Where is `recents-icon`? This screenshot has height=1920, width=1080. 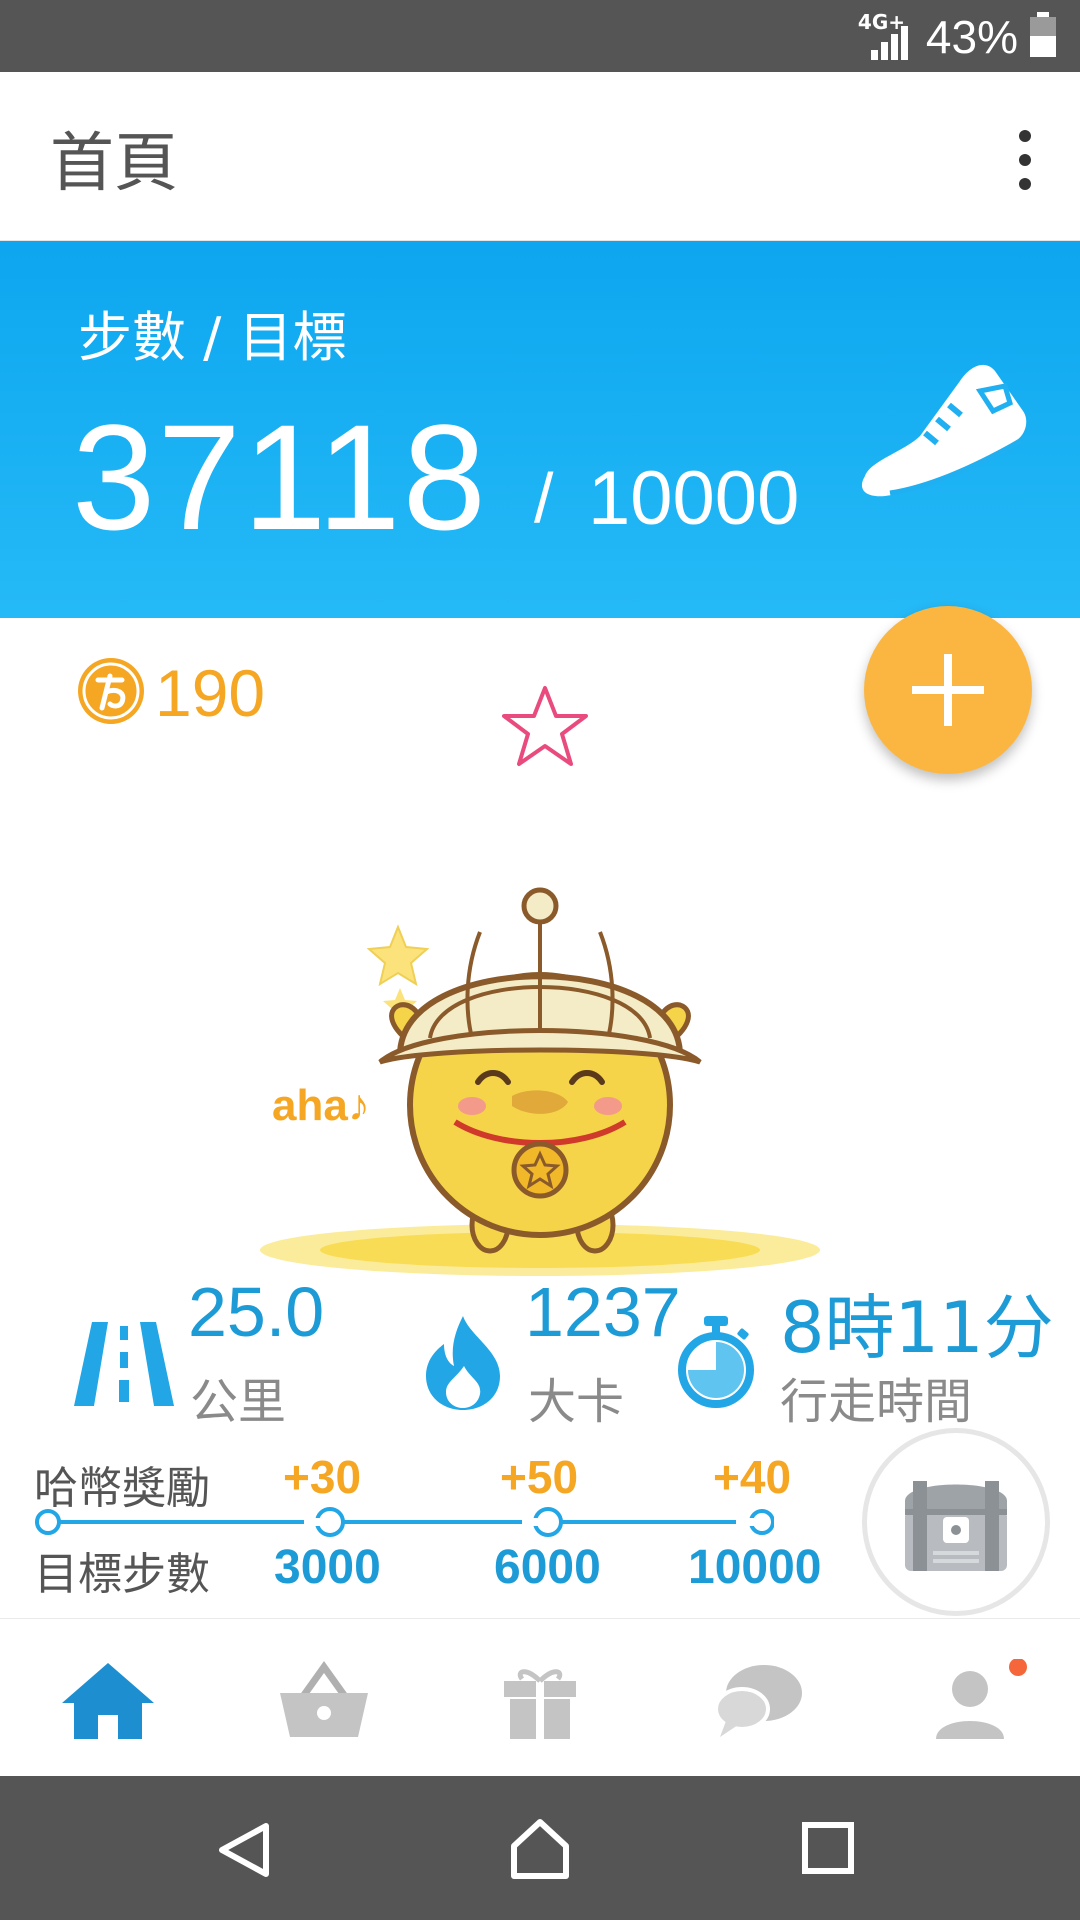 recents-icon is located at coordinates (828, 1848).